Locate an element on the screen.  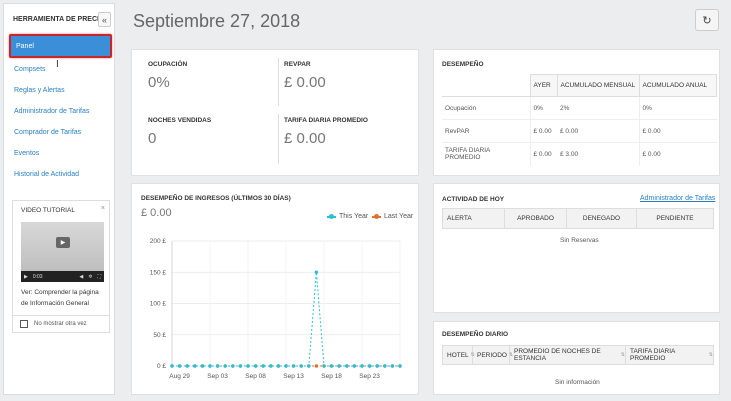
sort-icon: ⇅ is located at coordinates (710, 355).